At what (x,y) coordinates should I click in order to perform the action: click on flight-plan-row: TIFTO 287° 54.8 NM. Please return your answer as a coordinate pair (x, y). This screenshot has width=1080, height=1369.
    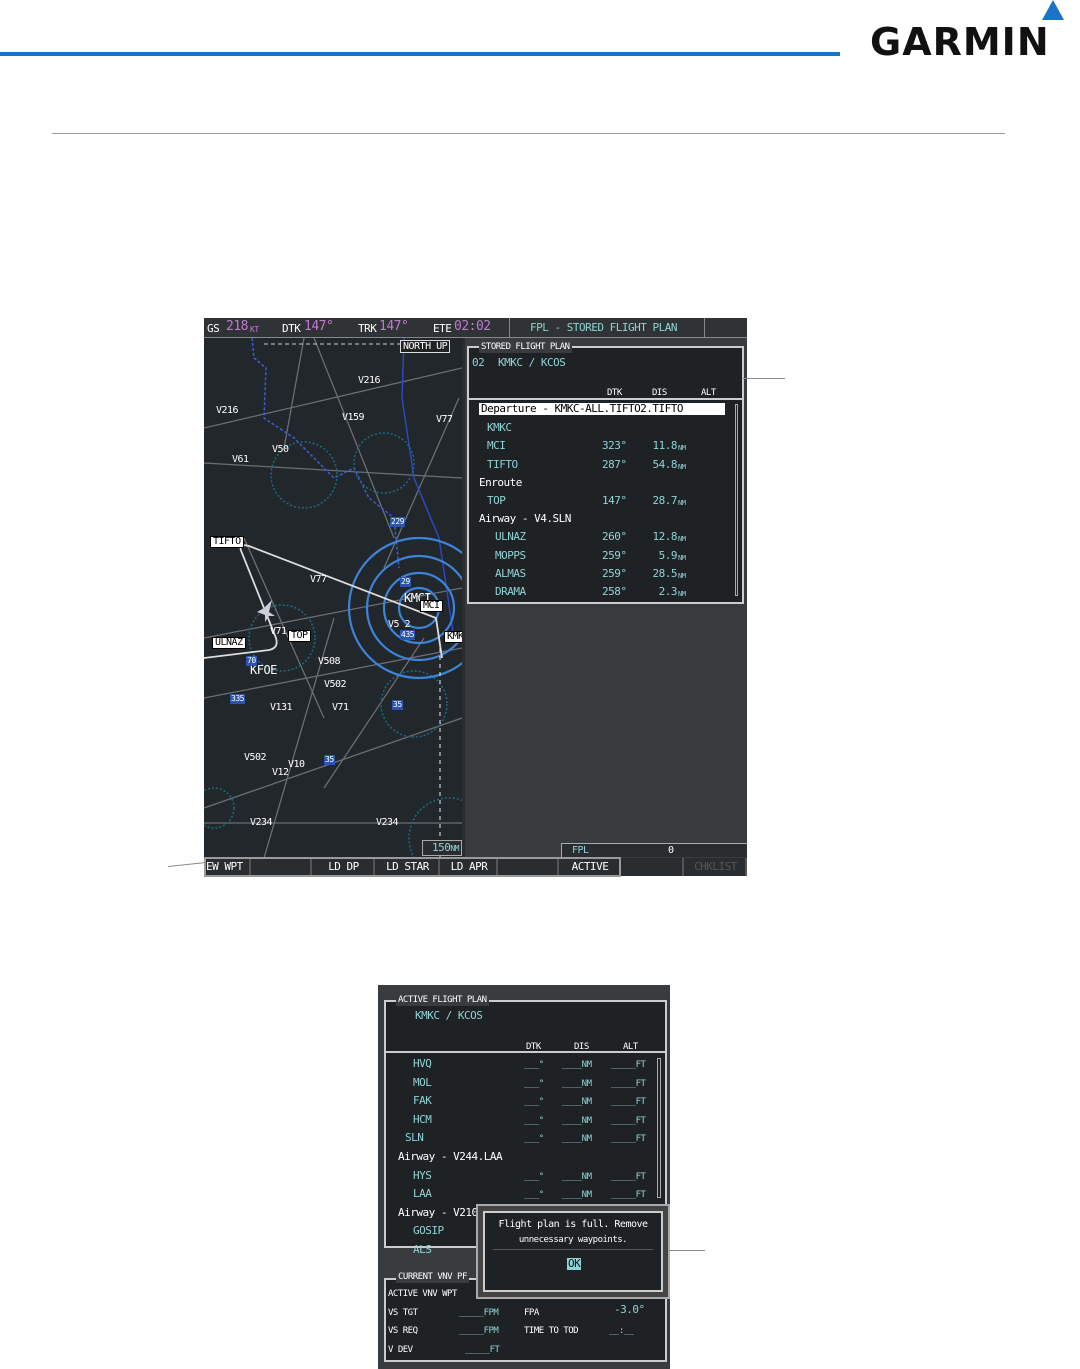
    Looking at the image, I should click on (600, 465).